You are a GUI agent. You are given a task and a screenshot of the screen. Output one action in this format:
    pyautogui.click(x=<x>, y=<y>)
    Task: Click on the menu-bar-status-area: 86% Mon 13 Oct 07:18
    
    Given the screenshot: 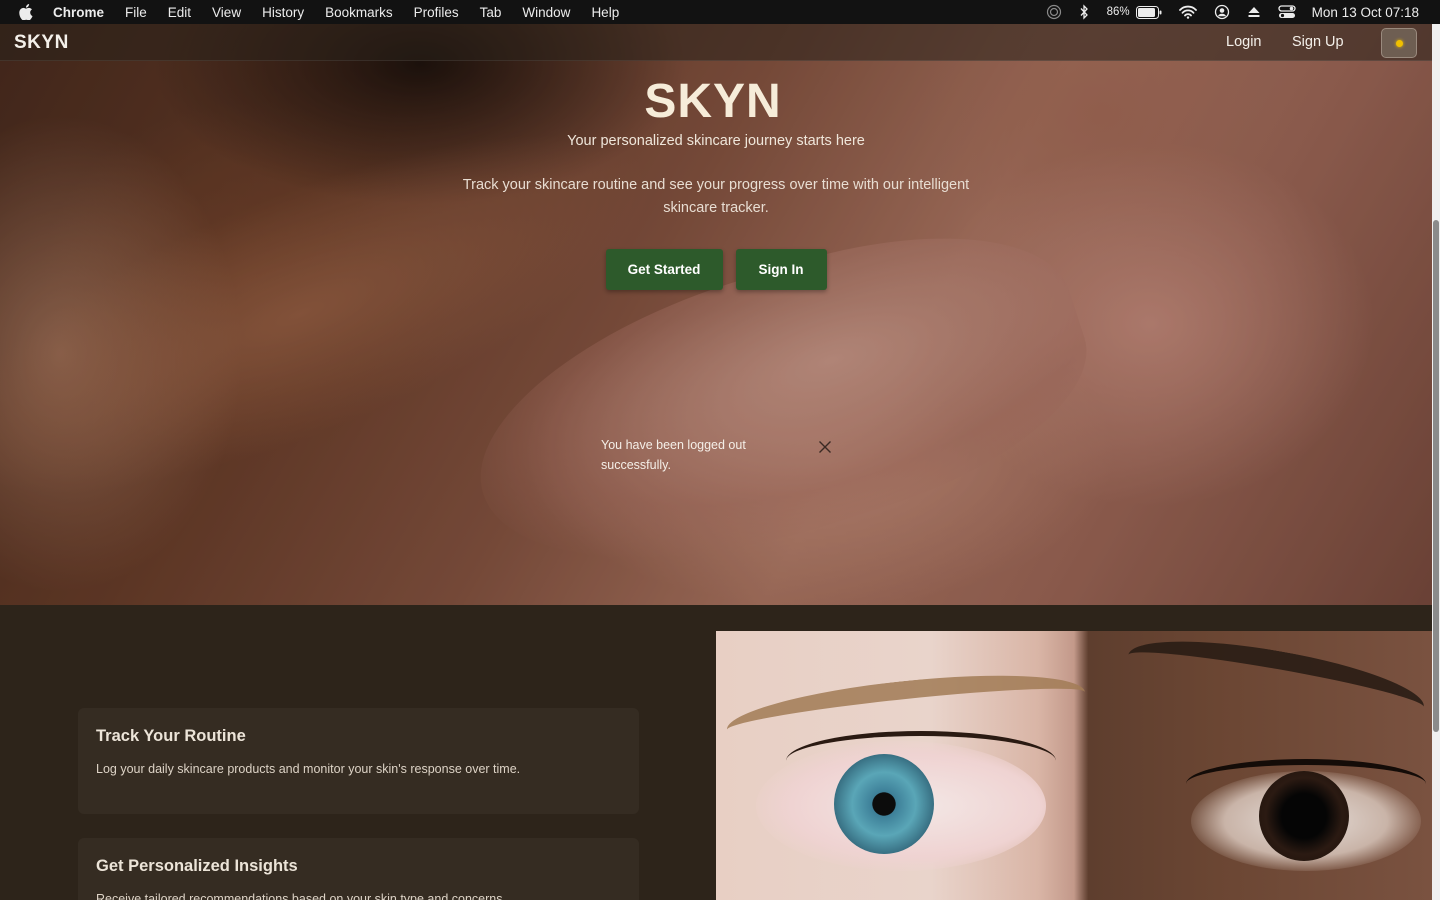 What is the action you would take?
    pyautogui.click(x=1224, y=12)
    